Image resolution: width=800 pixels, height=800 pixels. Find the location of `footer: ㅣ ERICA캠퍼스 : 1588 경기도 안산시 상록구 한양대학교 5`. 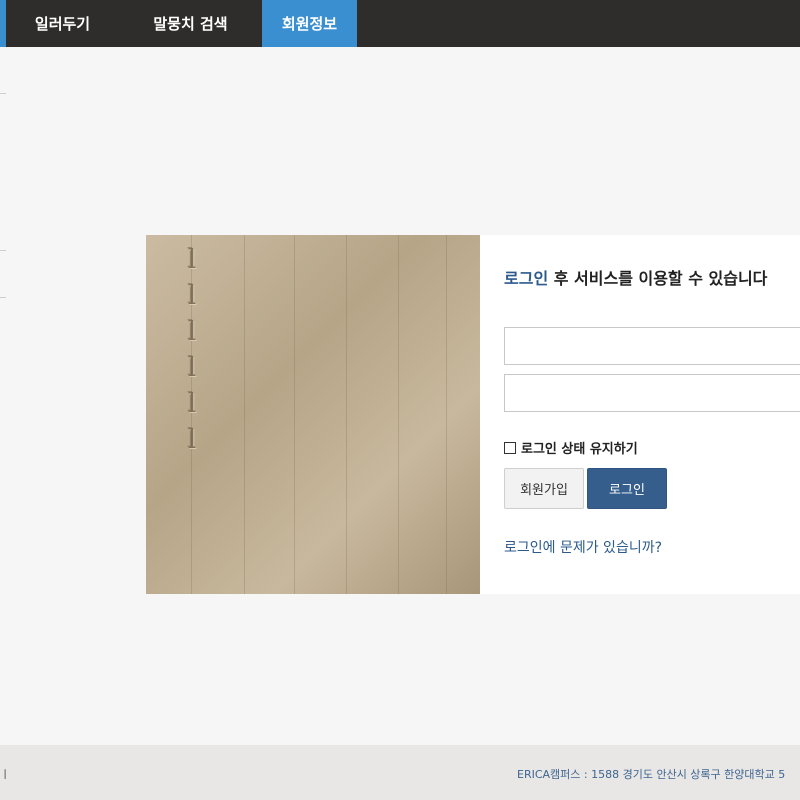

footer: ㅣ ERICA캠퍼스 : 1588 경기도 안산시 상록구 한양대학교 5 is located at coordinates (400, 772).